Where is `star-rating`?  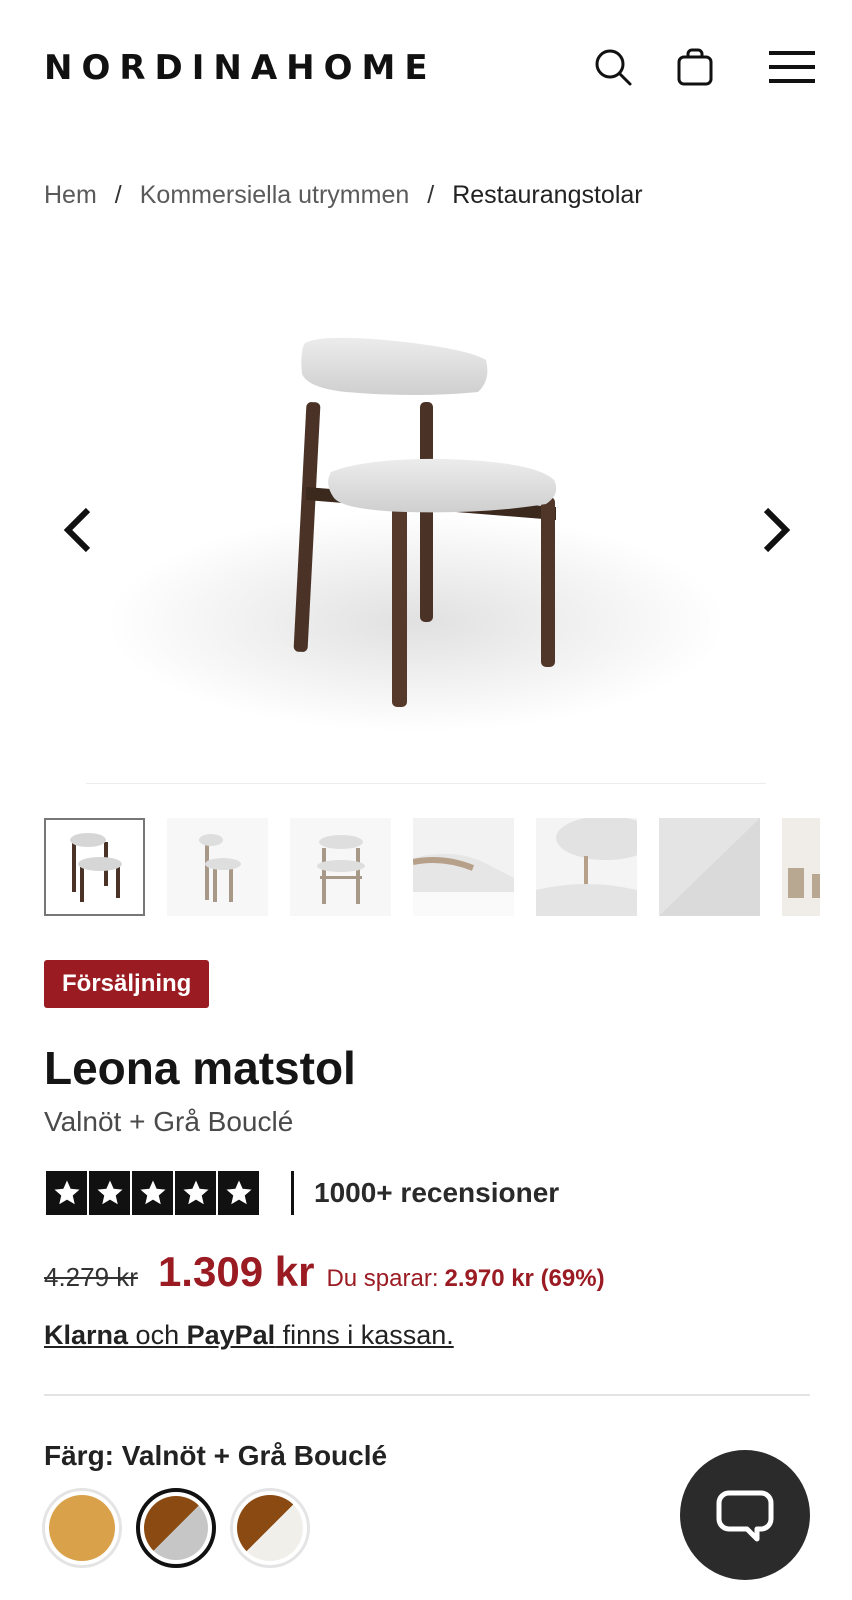 star-rating is located at coordinates (152, 1193).